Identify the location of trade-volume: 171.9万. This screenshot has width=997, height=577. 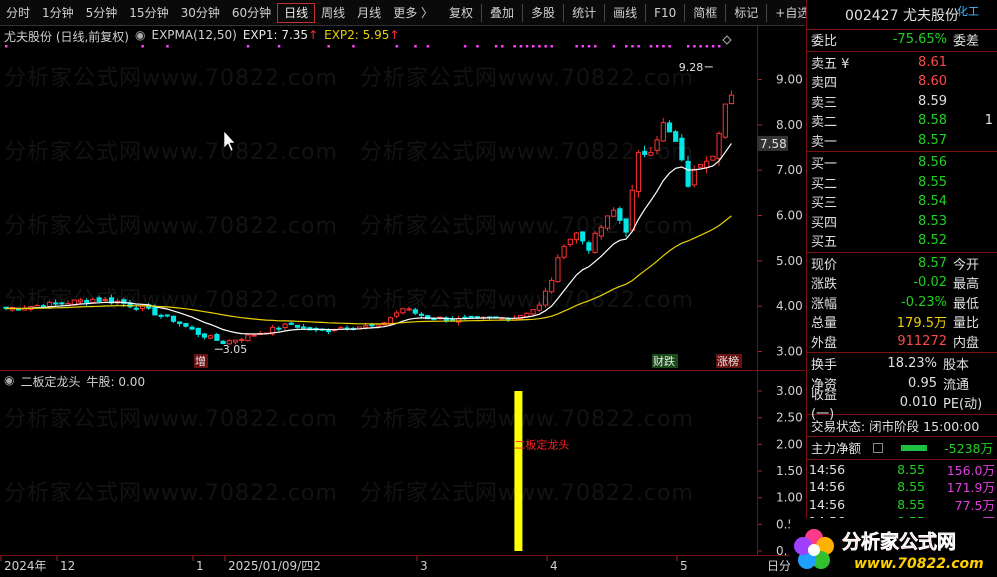
(970, 488).